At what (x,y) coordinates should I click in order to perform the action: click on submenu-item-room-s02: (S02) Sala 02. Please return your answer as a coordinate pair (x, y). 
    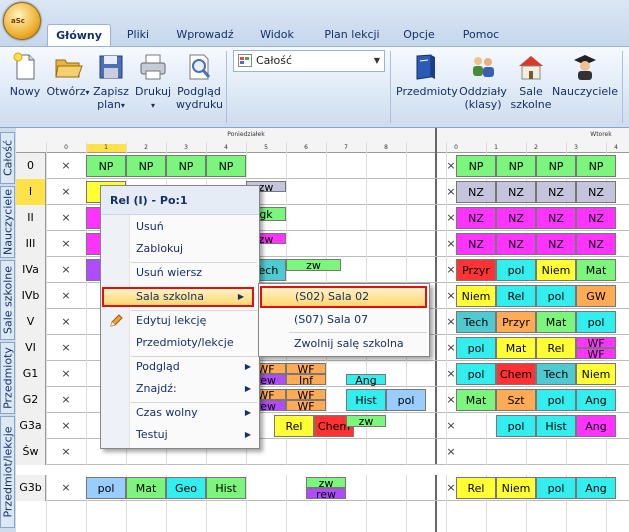
    Looking at the image, I should click on (343, 297).